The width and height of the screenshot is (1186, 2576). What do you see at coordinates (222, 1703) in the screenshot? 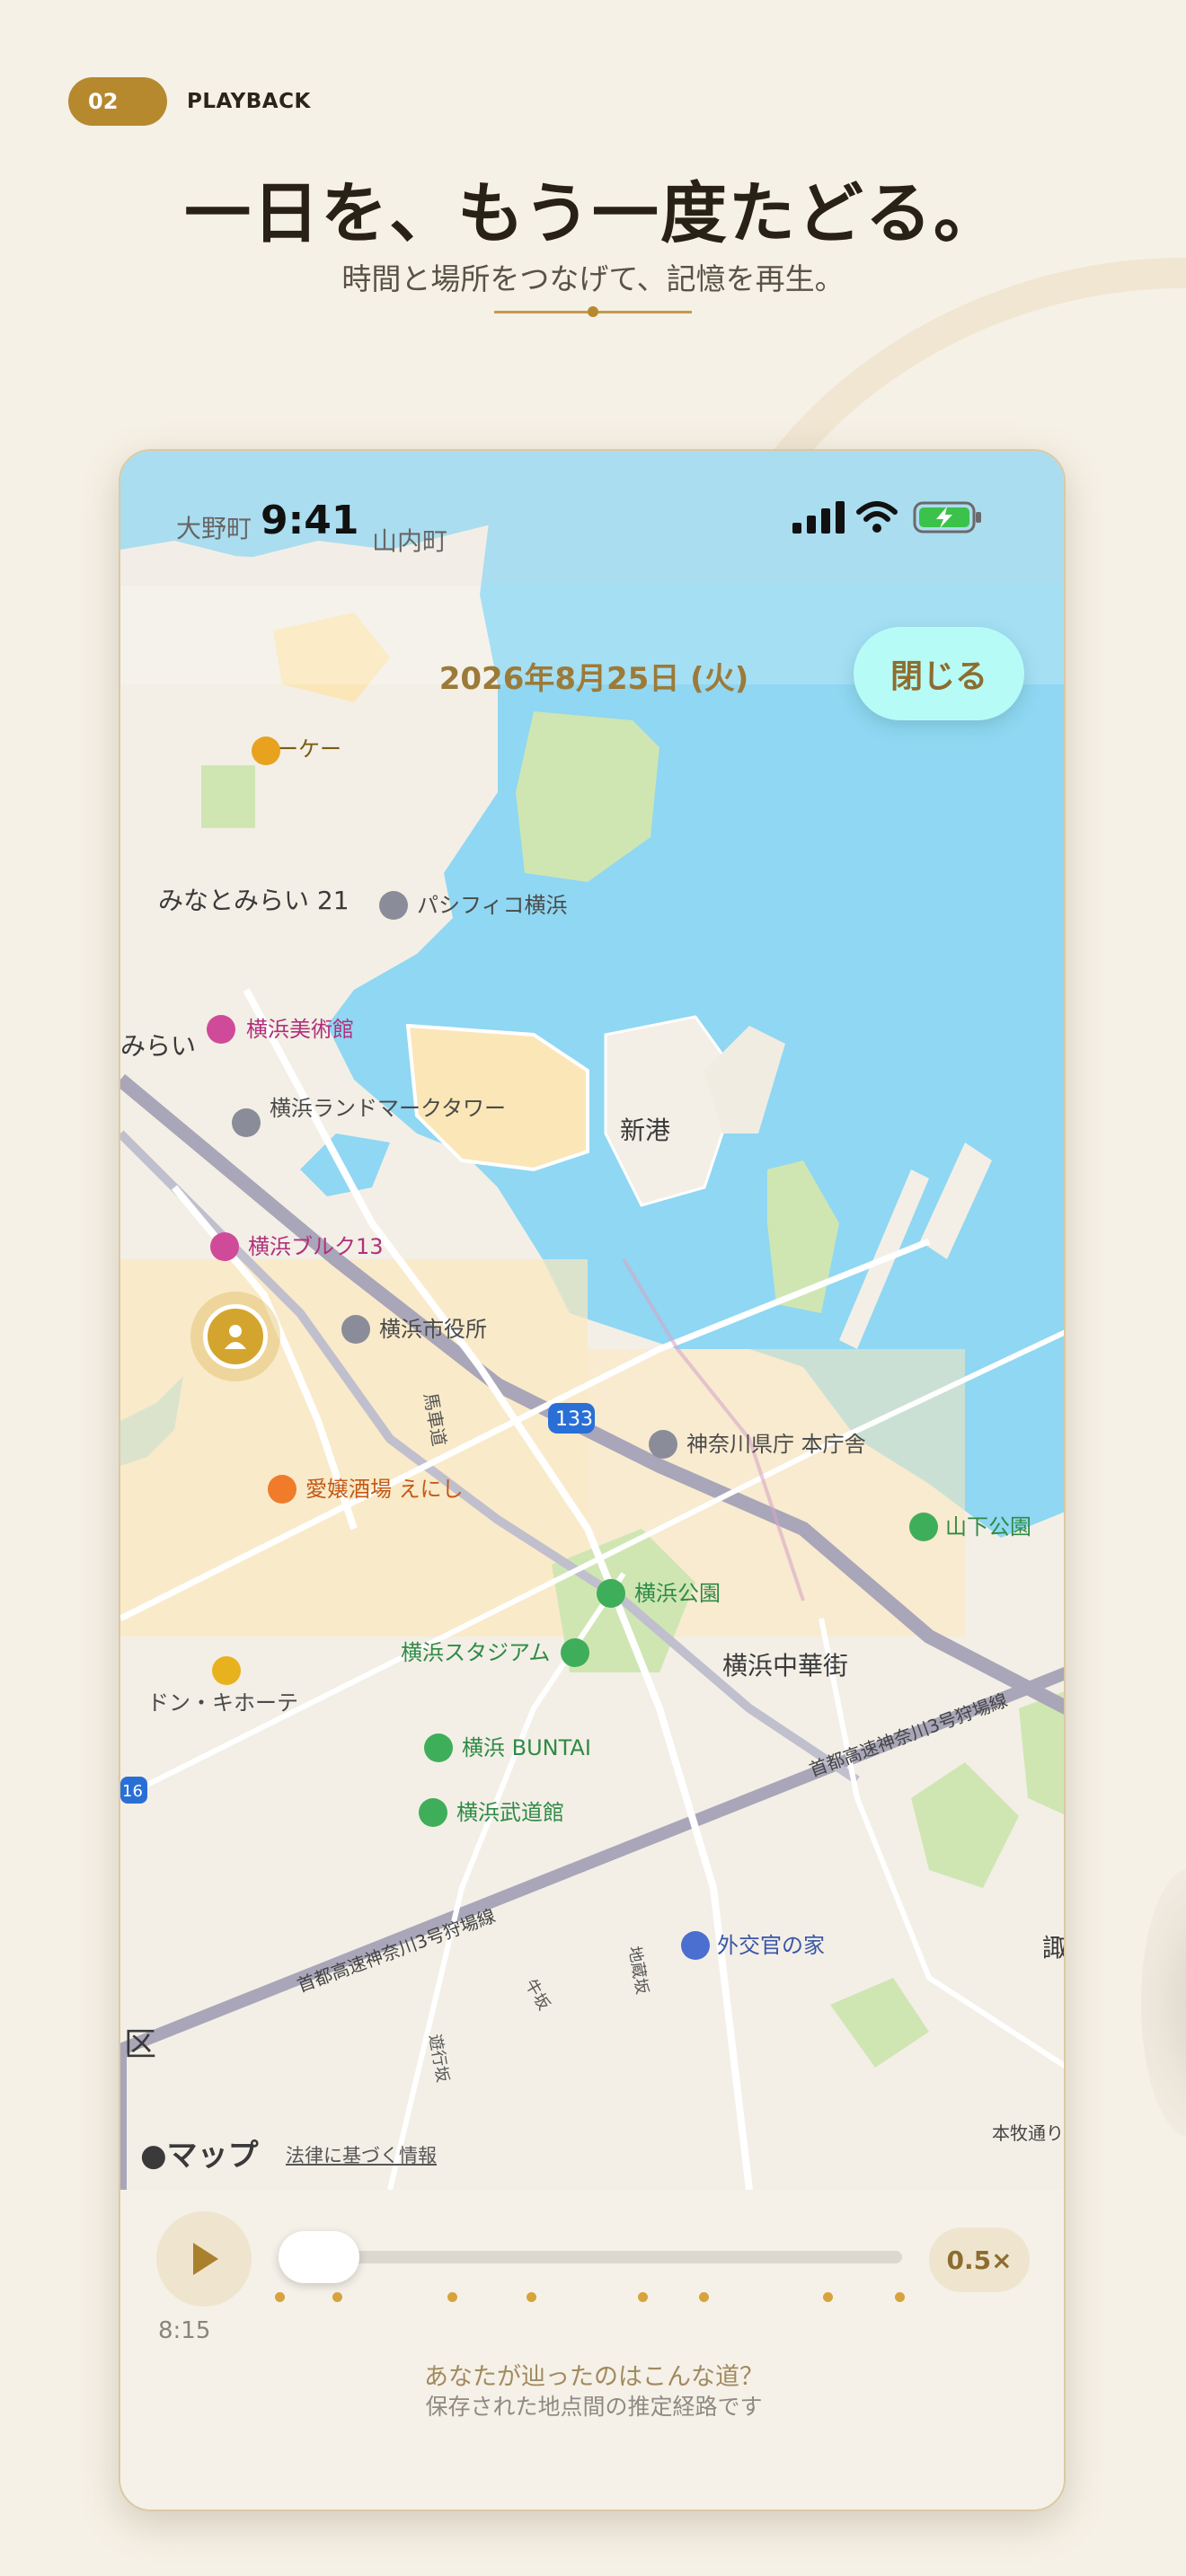
I see `map-label-donki: ドン・キホーテ` at bounding box center [222, 1703].